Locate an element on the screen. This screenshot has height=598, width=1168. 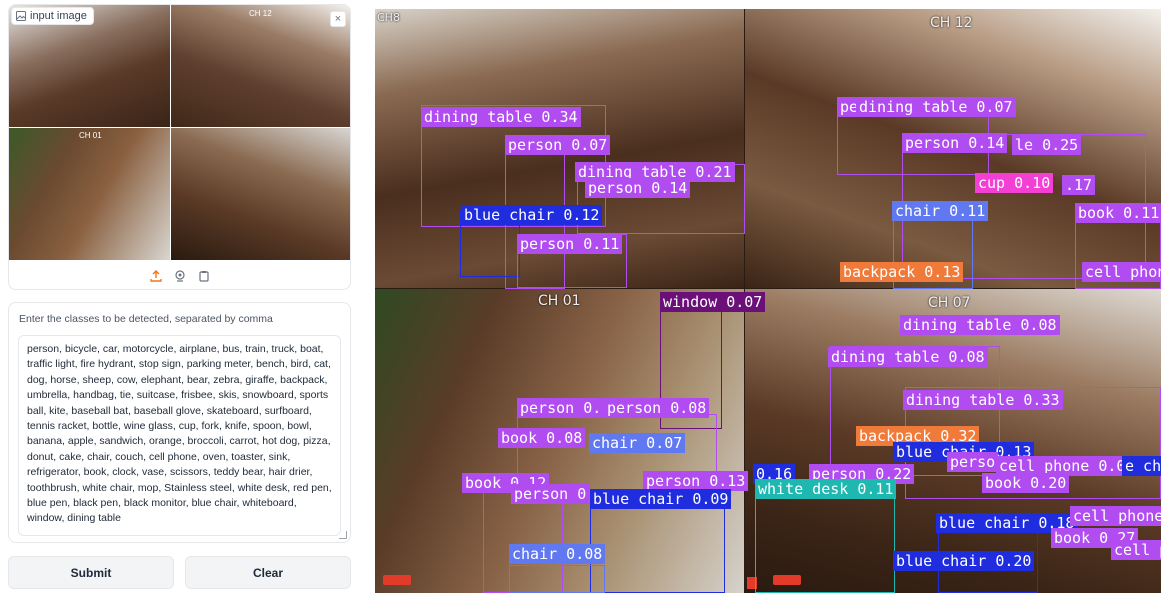
detection-label: person 0. is located at coordinates (561, 408).